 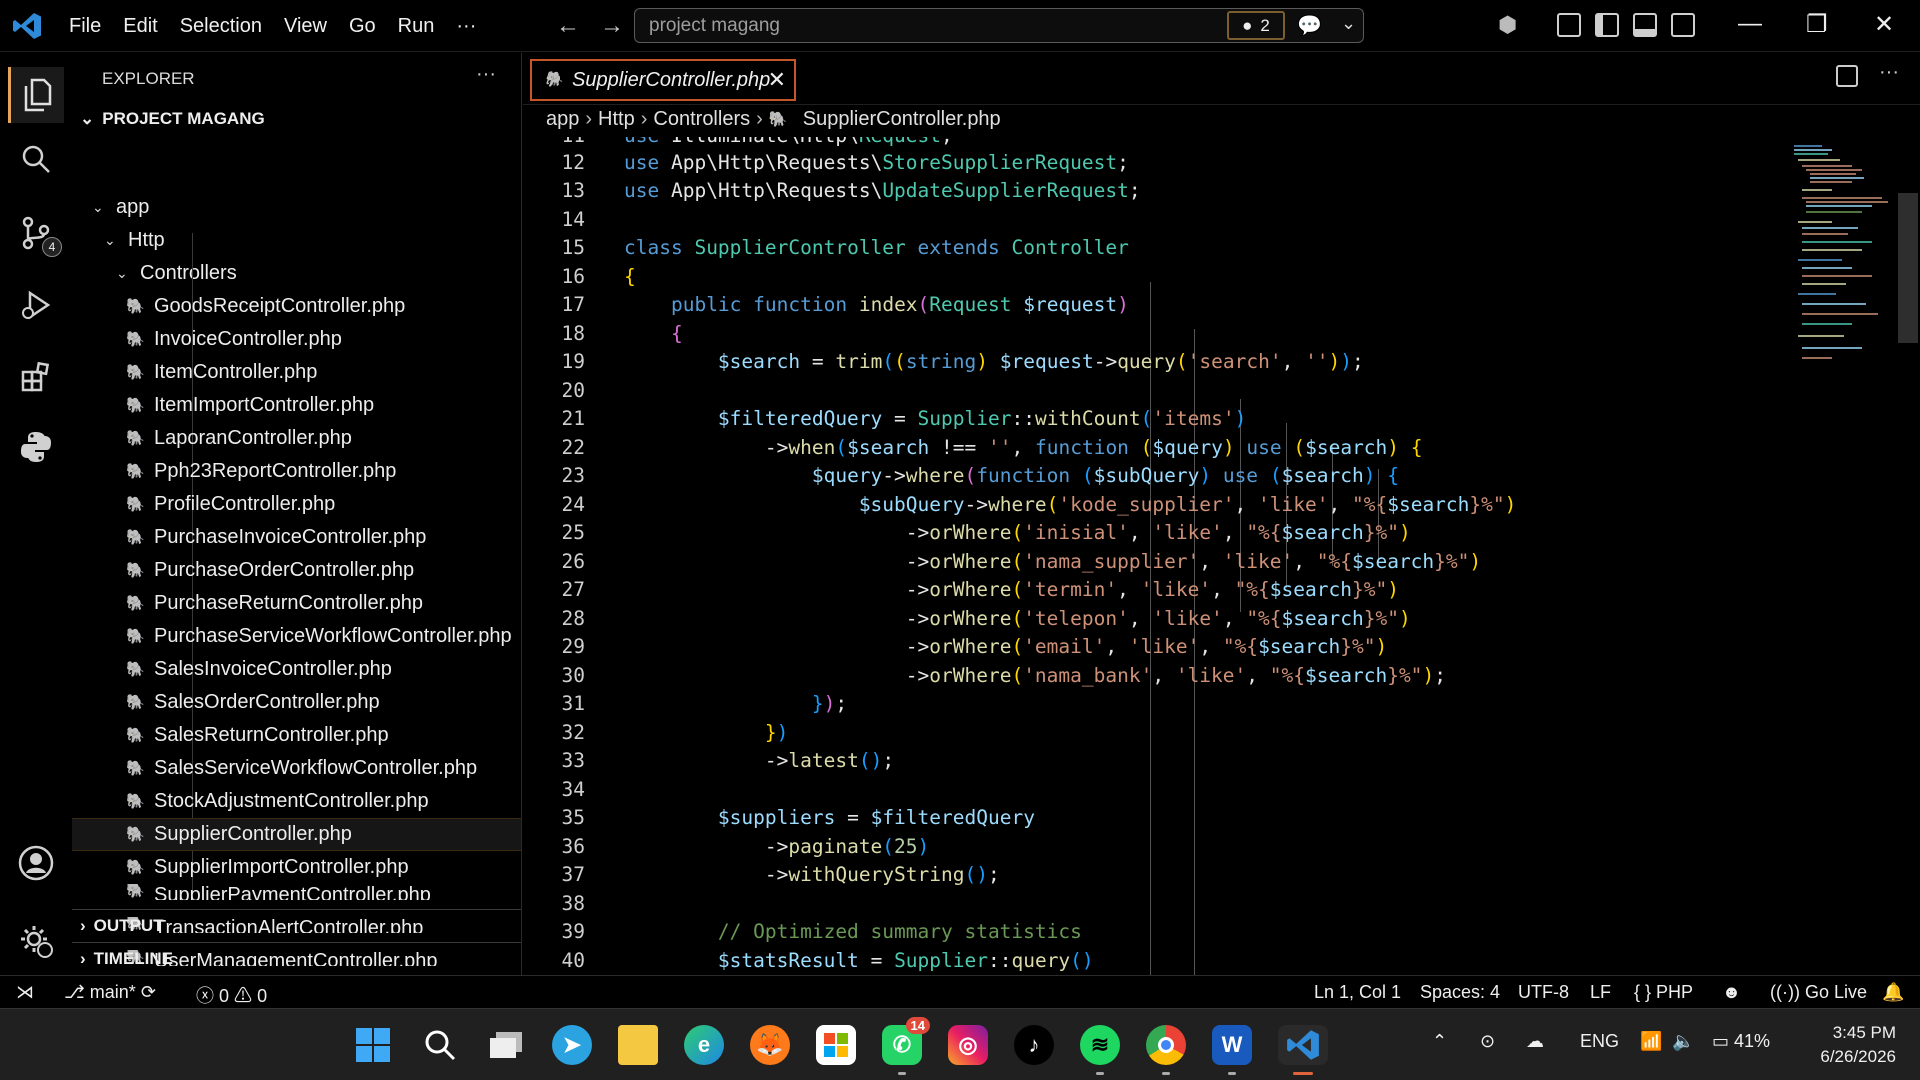 What do you see at coordinates (1741, 1041) in the screenshot?
I see `battery-indicator: ▭ 41%` at bounding box center [1741, 1041].